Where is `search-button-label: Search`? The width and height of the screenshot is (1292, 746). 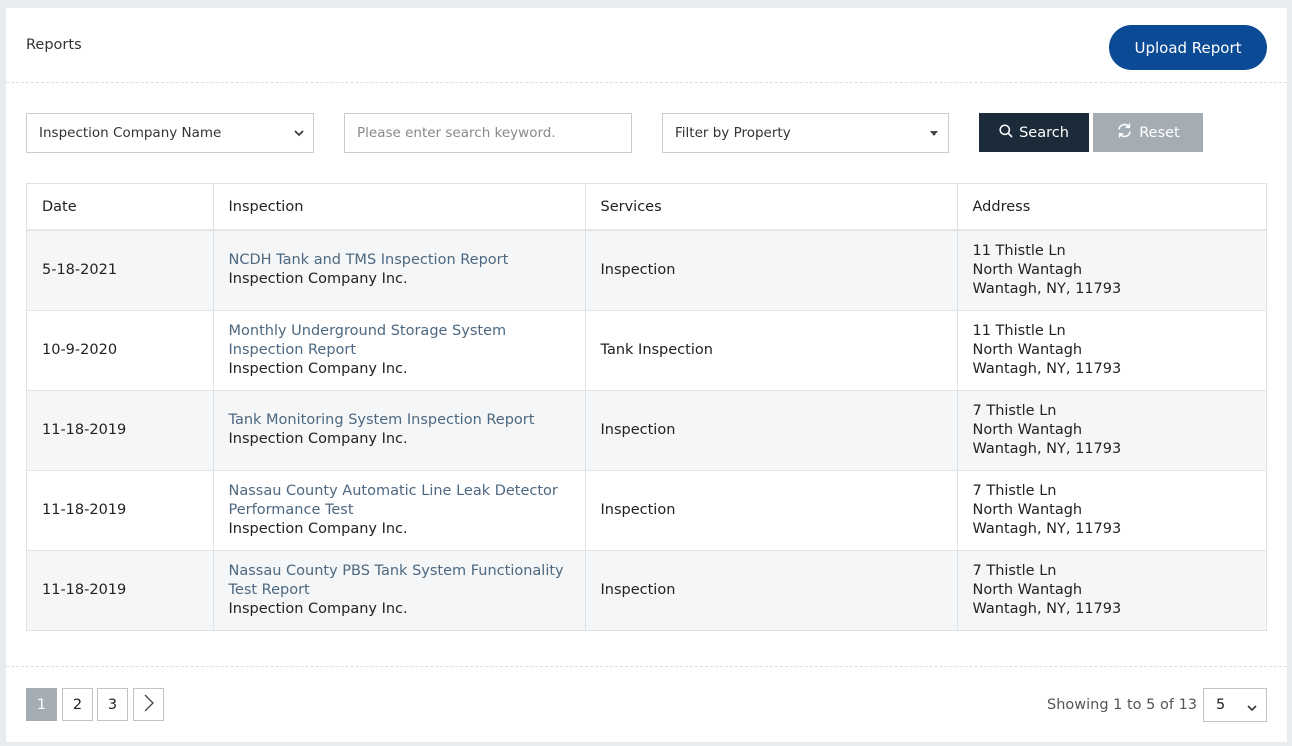
search-button-label: Search is located at coordinates (1044, 132).